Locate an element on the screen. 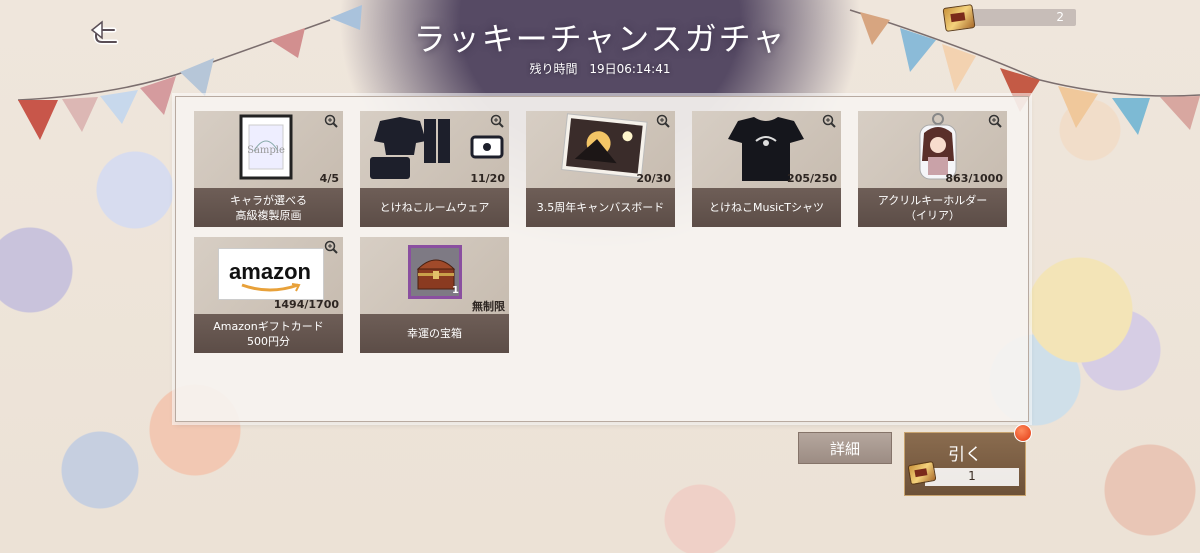  prize-item-amazon: amazon 1494/1700 Amazonギフトカード 500円分 is located at coordinates (268, 295).